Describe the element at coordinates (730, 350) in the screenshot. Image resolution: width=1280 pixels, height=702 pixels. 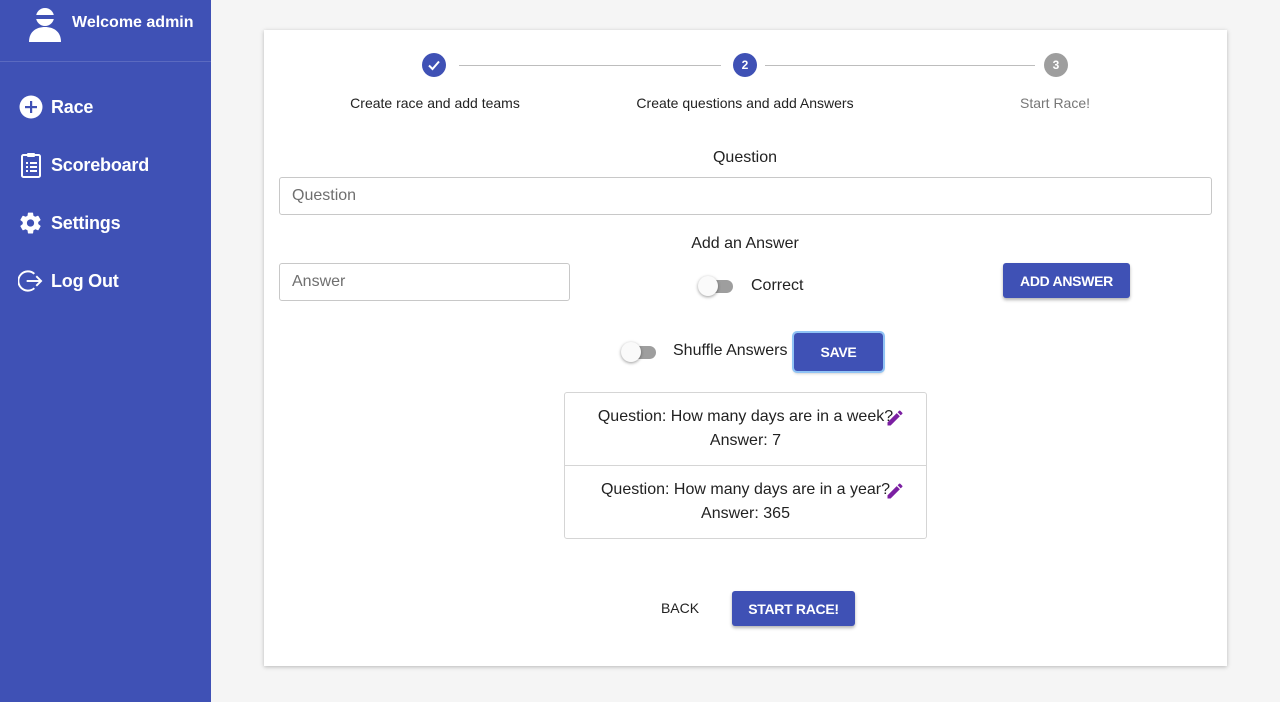
I see `shuffle-answers-label: Shuffle Answers` at that location.